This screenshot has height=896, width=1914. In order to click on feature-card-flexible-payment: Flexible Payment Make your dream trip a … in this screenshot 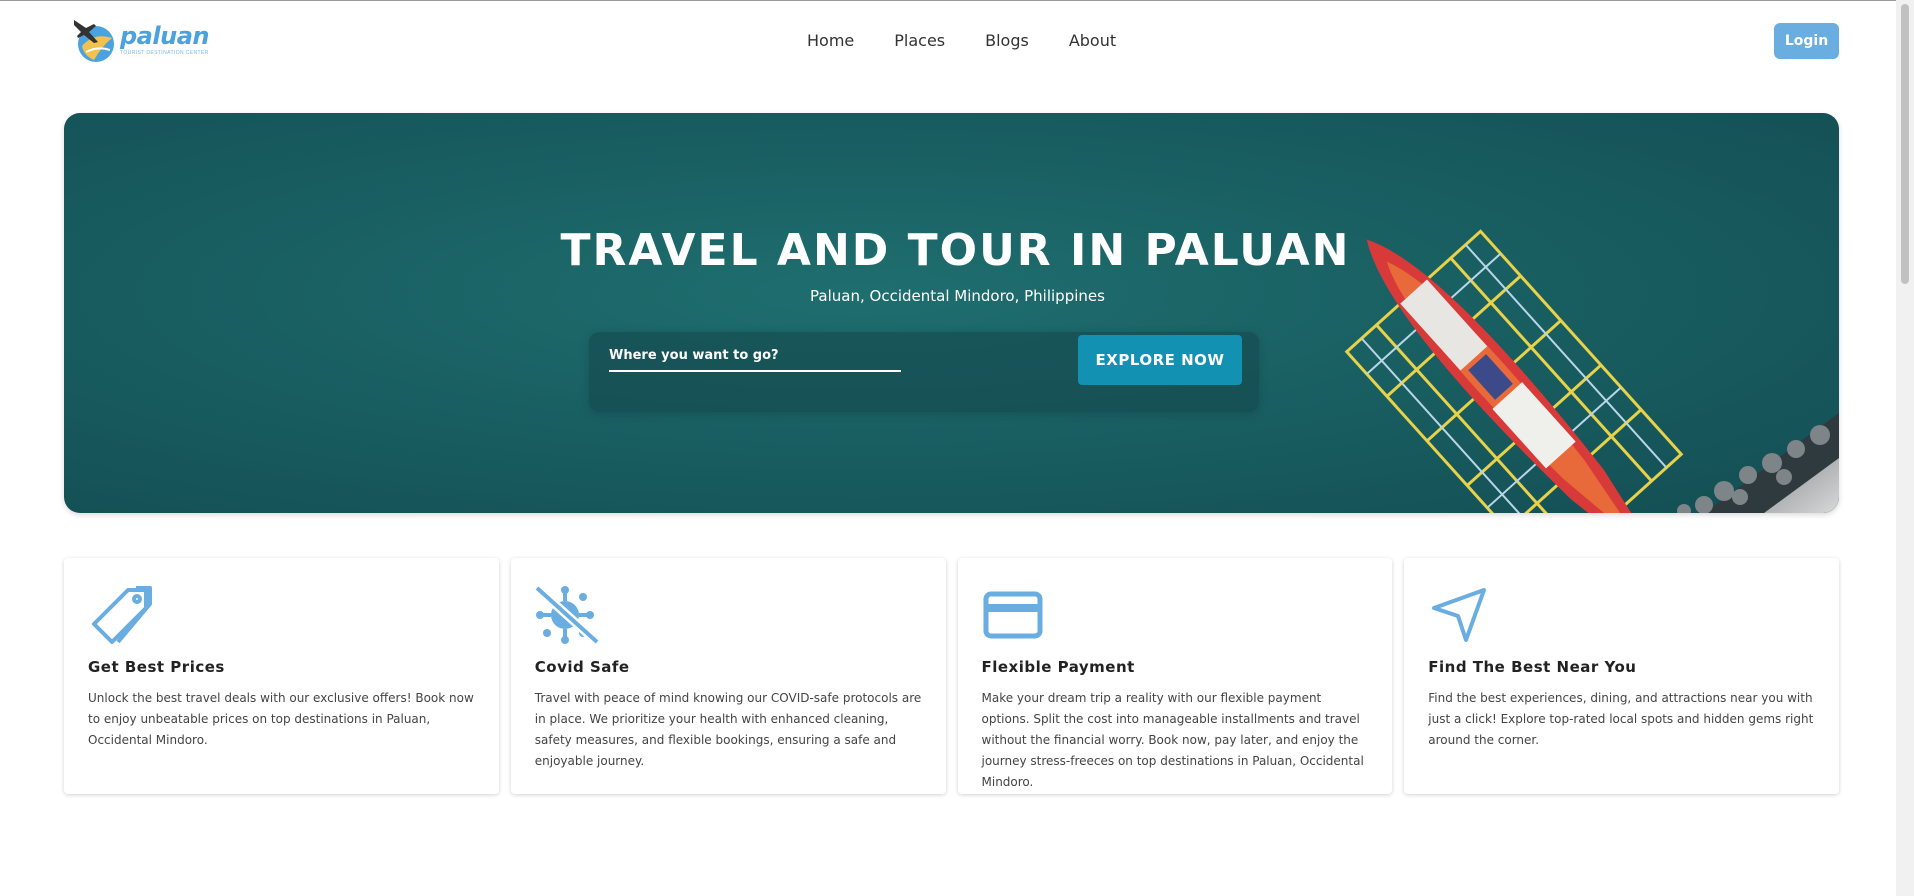, I will do `click(1175, 676)`.